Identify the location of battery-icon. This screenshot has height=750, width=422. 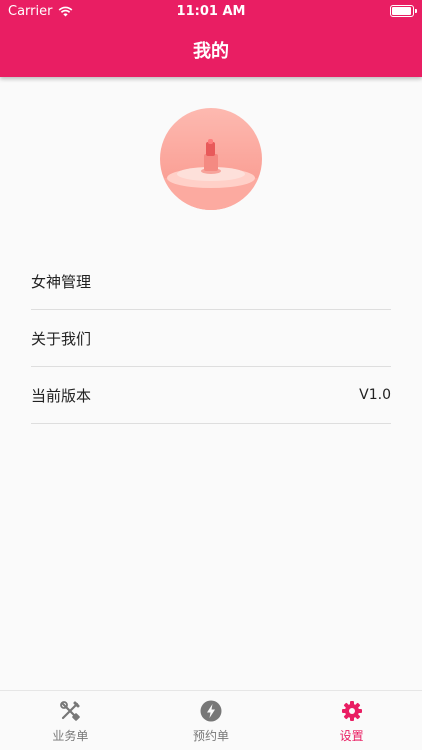
(403, 11).